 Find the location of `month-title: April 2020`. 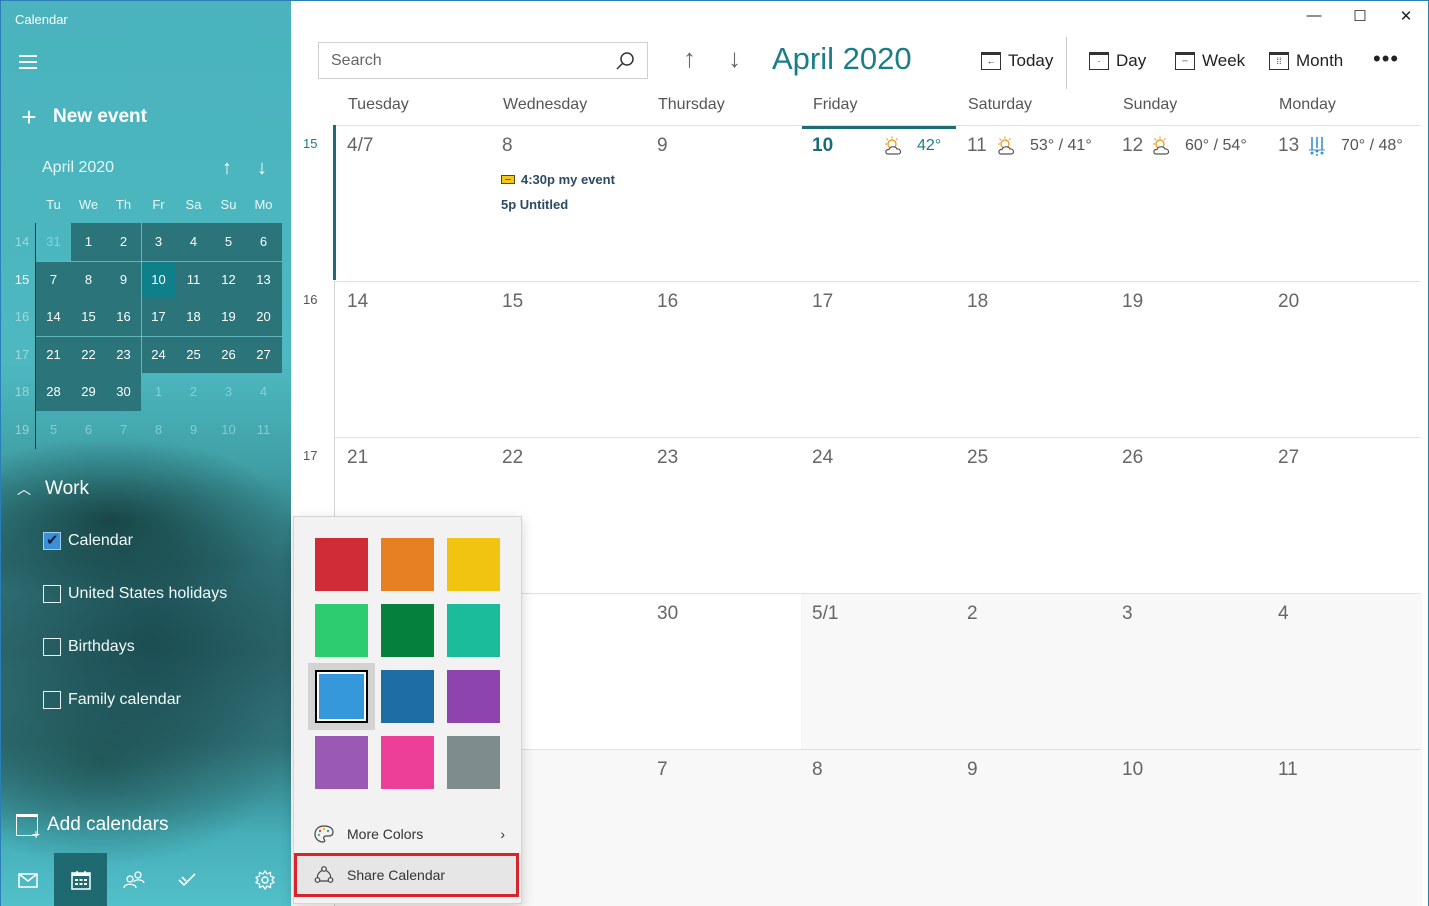

month-title: April 2020 is located at coordinates (842, 59).